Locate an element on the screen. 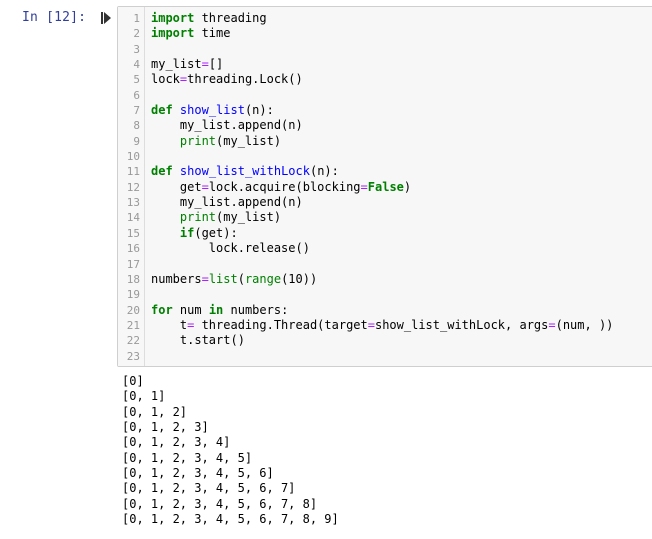 This screenshot has height=539, width=652. code-text: t.start() is located at coordinates (198, 340).